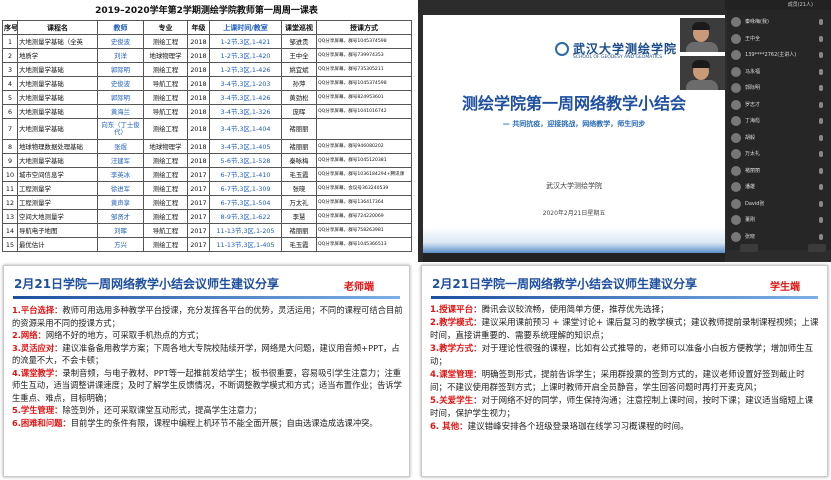 Image resolution: width=831 pixels, height=480 pixels. What do you see at coordinates (574, 257) in the screenshot?
I see `meeting-bottom-bar` at bounding box center [574, 257].